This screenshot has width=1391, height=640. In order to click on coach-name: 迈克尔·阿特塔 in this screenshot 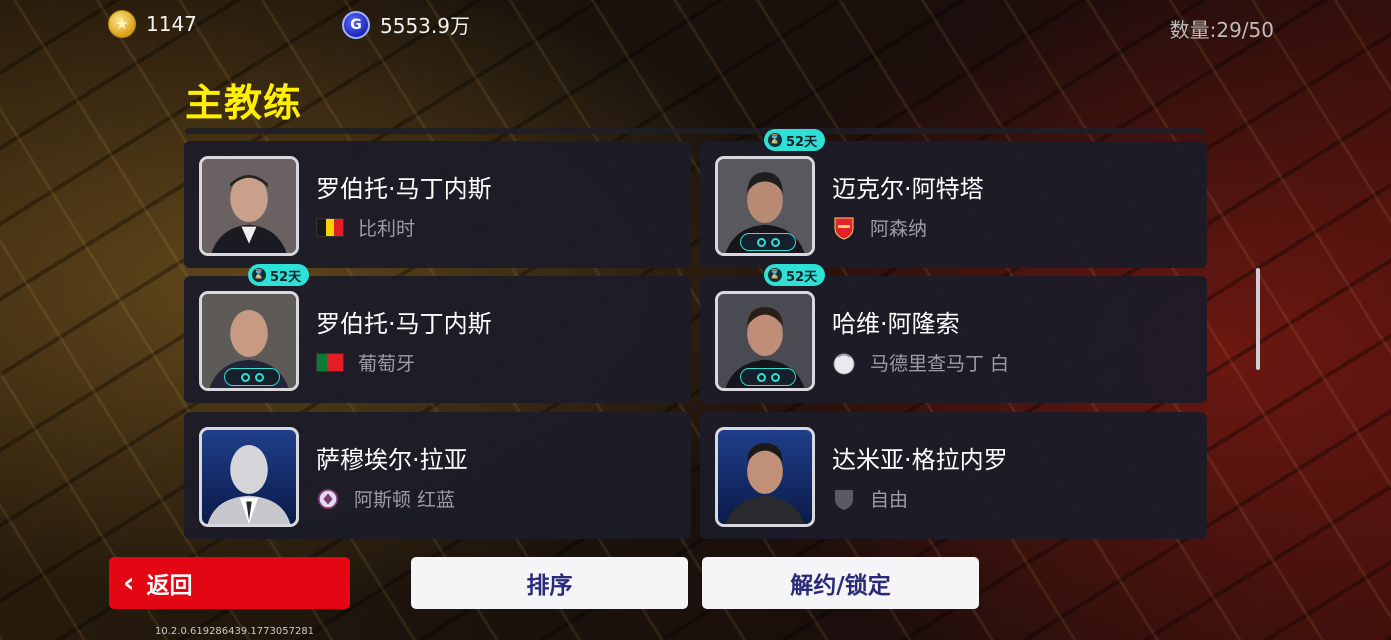, I will do `click(908, 189)`.